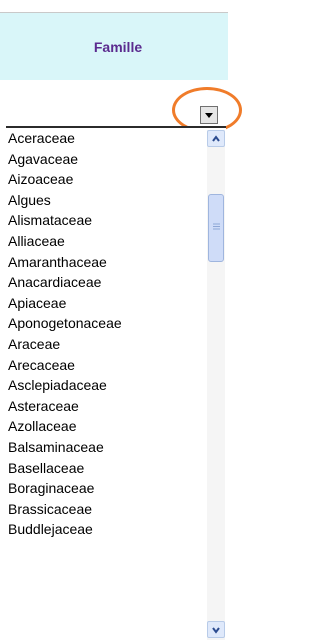 The height and width of the screenshot is (642, 320). What do you see at coordinates (103, 447) in the screenshot?
I see `list-item: Balsaminaceae` at bounding box center [103, 447].